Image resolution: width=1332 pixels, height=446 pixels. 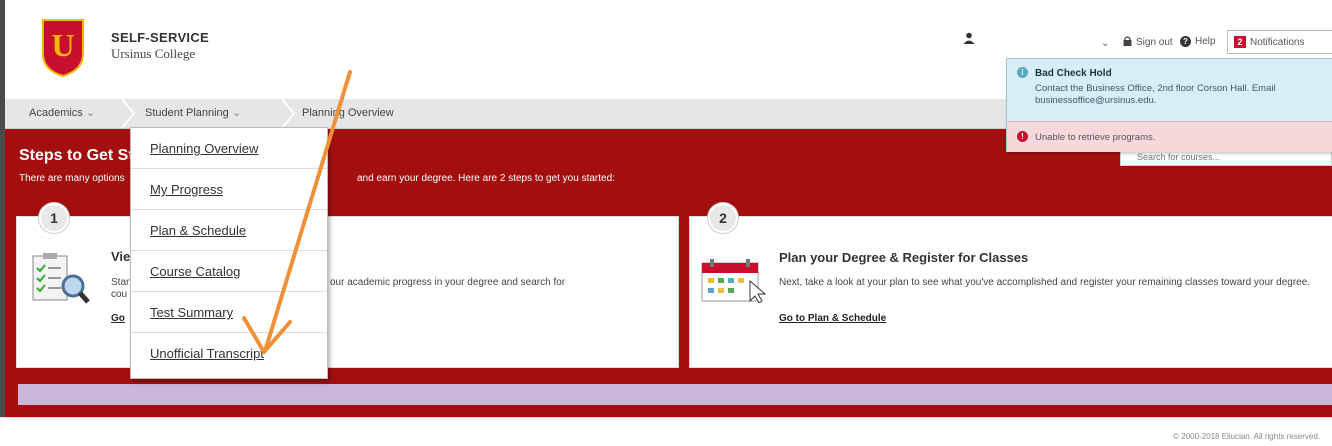 I want to click on menu-item-label: My Progress, so click(x=186, y=189).